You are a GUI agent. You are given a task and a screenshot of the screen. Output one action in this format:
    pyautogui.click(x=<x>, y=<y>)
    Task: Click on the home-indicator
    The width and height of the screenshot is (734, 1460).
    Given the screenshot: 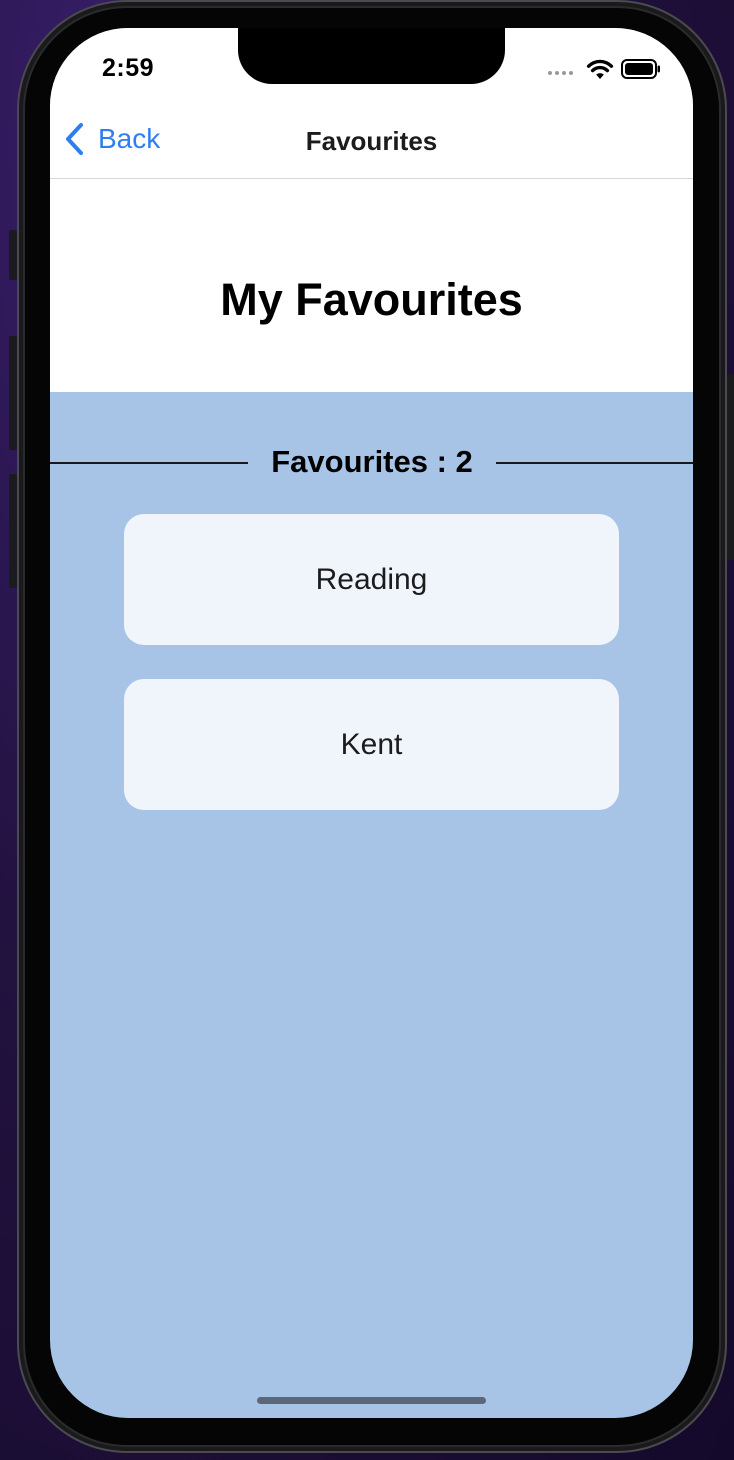 What is the action you would take?
    pyautogui.click(x=371, y=1400)
    